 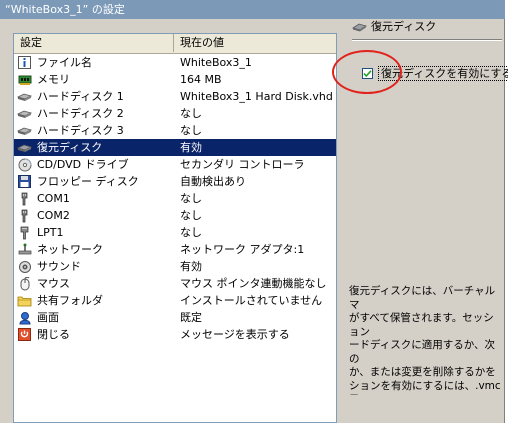 What do you see at coordinates (94, 232) in the screenshot?
I see `row-setting-cell: LPT1` at bounding box center [94, 232].